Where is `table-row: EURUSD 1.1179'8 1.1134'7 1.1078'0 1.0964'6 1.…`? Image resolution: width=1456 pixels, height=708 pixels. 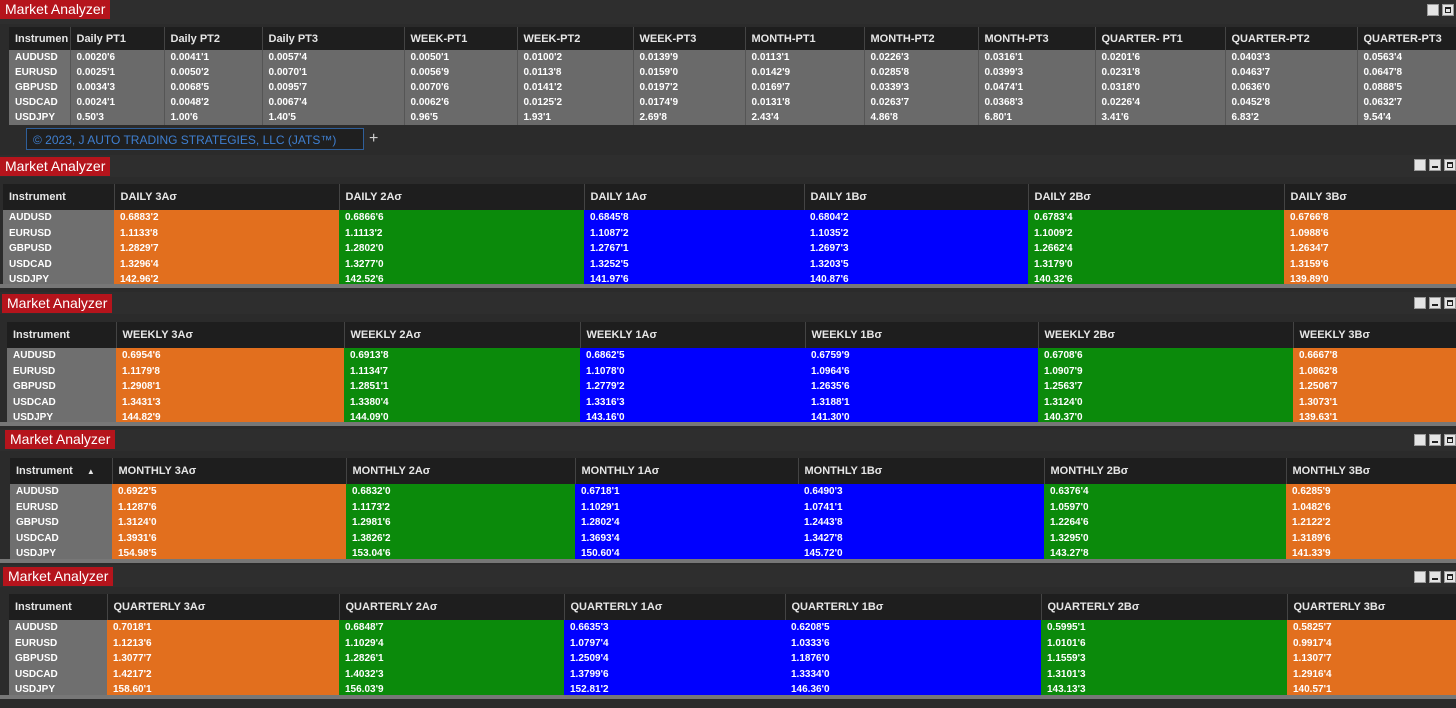
table-row: EURUSD 1.1179'8 1.1134'7 1.1078'0 1.0964'6 1.… is located at coordinates (731, 371).